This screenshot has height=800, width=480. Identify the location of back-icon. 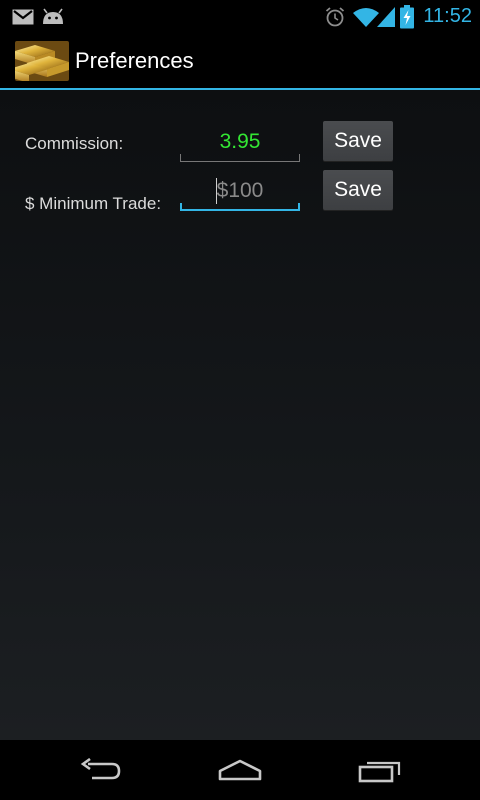
(100, 770).